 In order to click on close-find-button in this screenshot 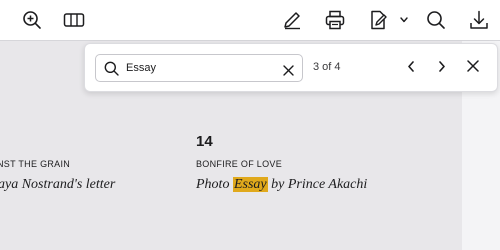, I will do `click(473, 68)`.